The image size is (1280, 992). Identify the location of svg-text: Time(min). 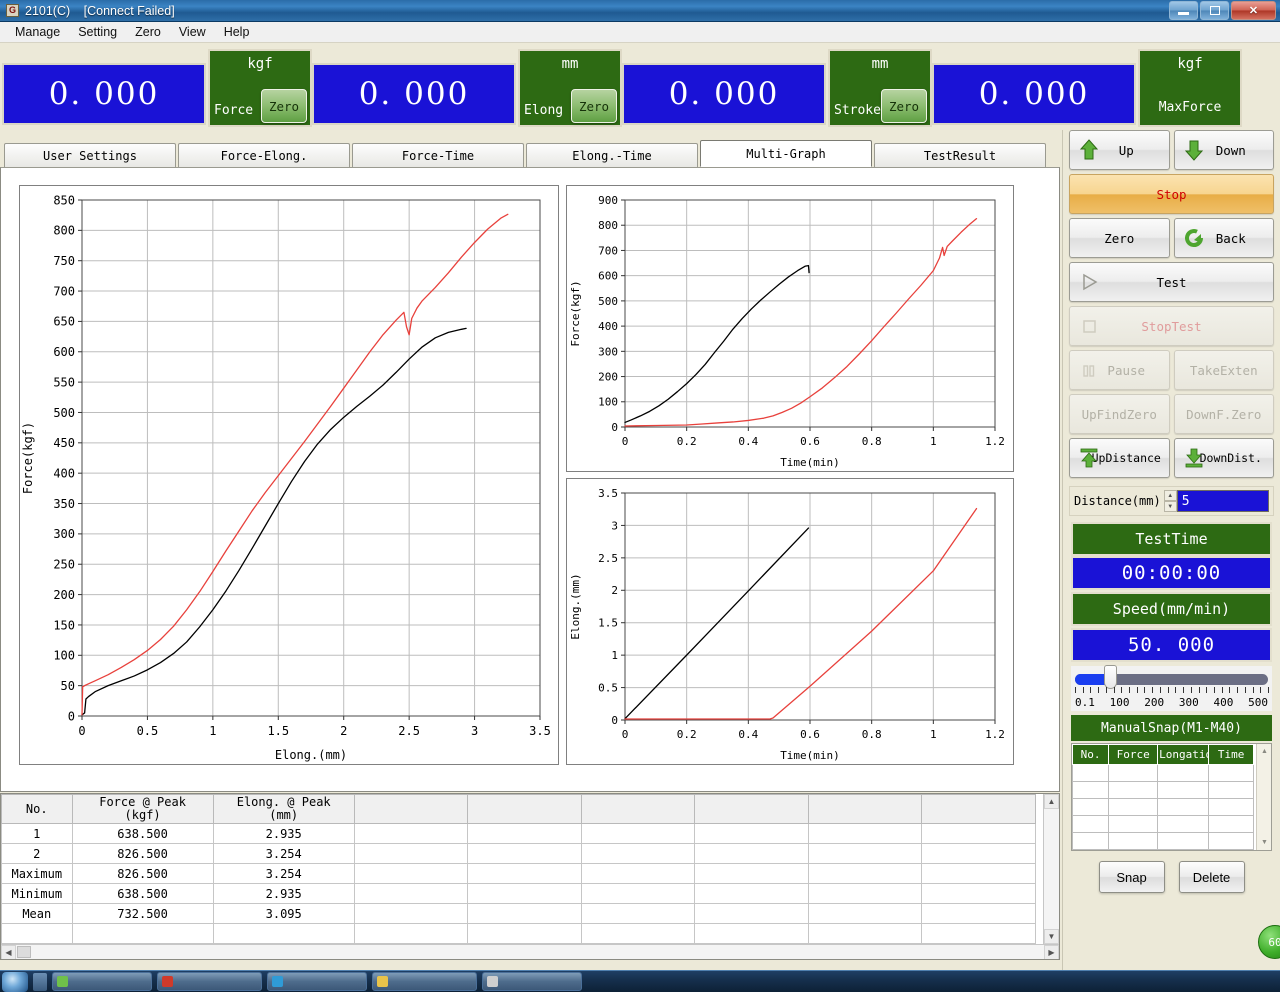
(810, 755).